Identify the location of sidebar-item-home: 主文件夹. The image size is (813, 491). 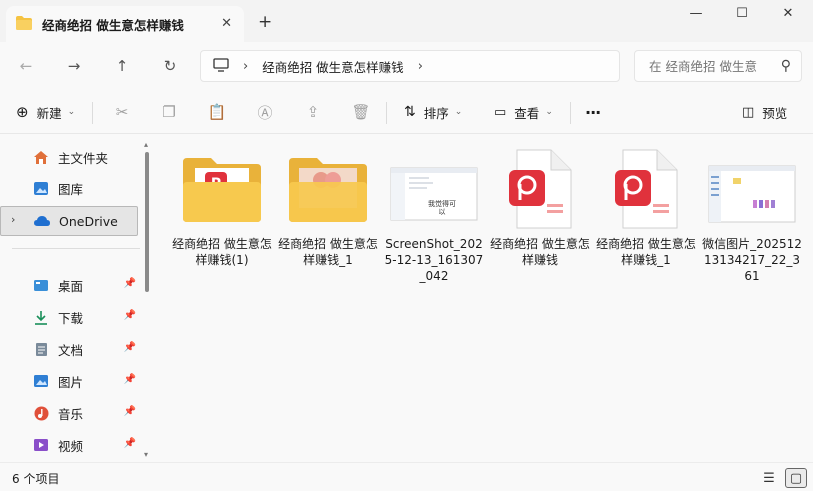
(70, 157).